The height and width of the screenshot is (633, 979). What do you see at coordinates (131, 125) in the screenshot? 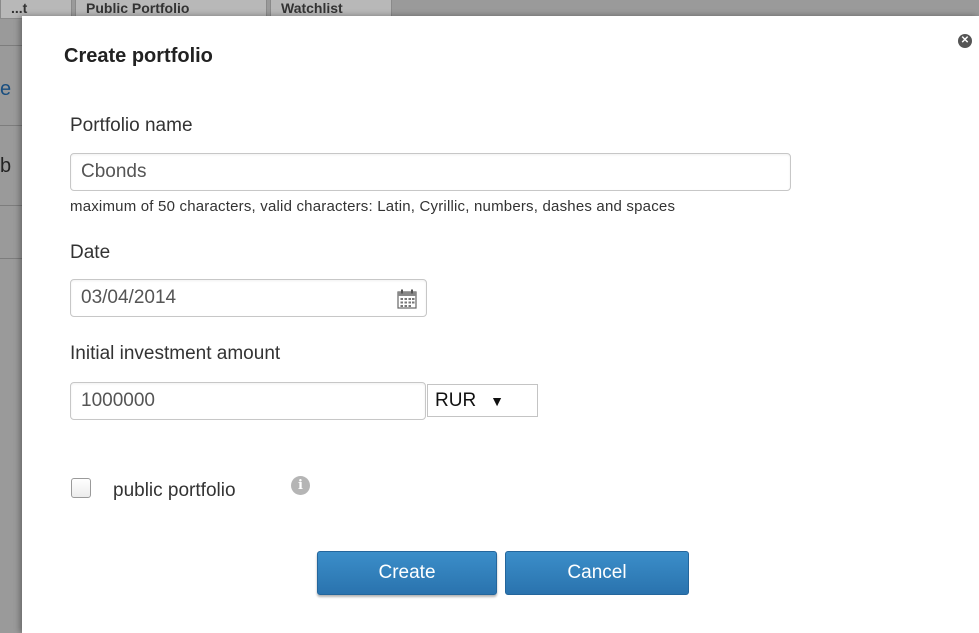
I see `portfolio-name-label: Portfolio name` at bounding box center [131, 125].